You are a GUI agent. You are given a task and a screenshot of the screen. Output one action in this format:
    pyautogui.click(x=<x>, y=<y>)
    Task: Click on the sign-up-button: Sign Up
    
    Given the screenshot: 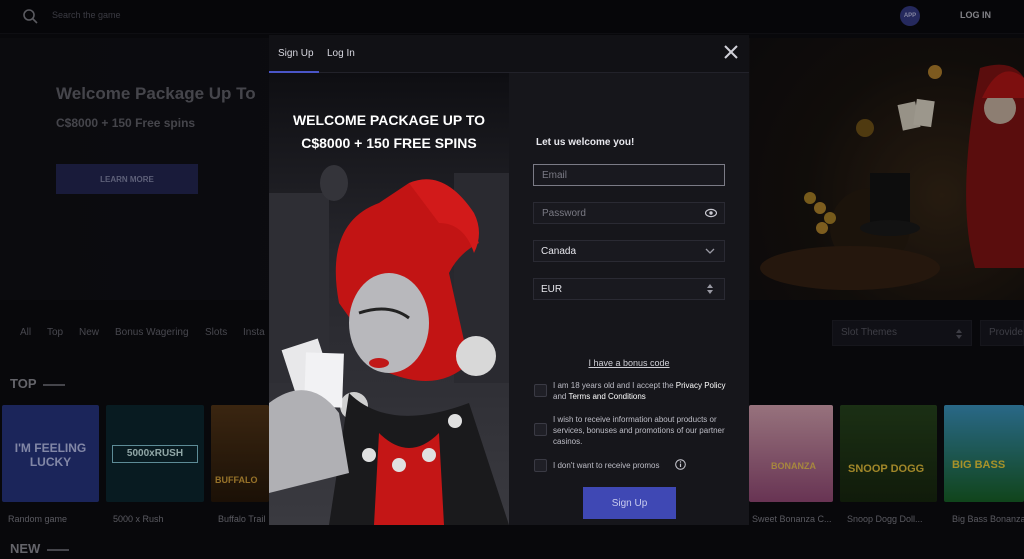 What is the action you would take?
    pyautogui.click(x=629, y=503)
    